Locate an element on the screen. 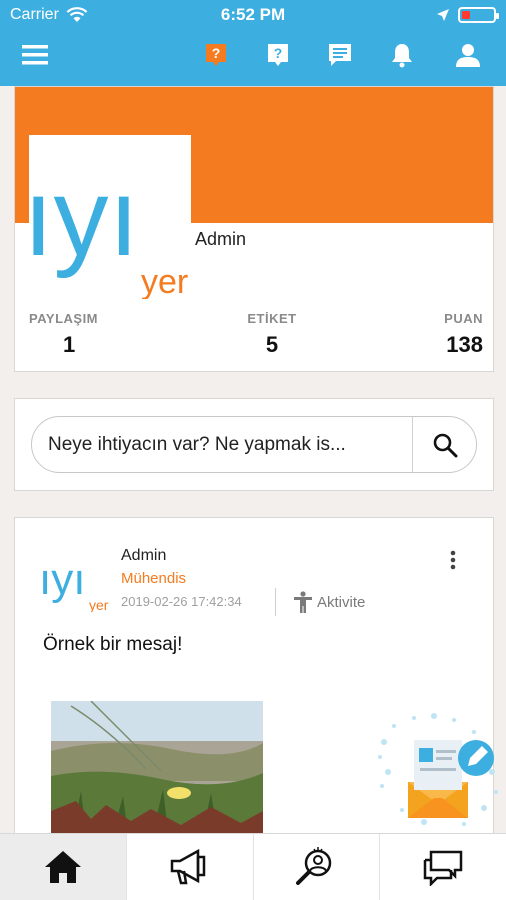 The width and height of the screenshot is (506, 900). nav-find-people is located at coordinates (317, 867).